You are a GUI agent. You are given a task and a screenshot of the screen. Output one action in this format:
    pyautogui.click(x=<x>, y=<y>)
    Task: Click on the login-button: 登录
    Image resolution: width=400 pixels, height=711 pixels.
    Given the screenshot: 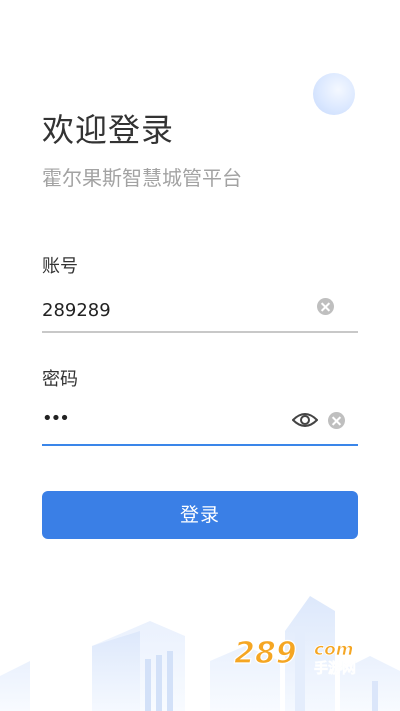 What is the action you would take?
    pyautogui.click(x=200, y=515)
    